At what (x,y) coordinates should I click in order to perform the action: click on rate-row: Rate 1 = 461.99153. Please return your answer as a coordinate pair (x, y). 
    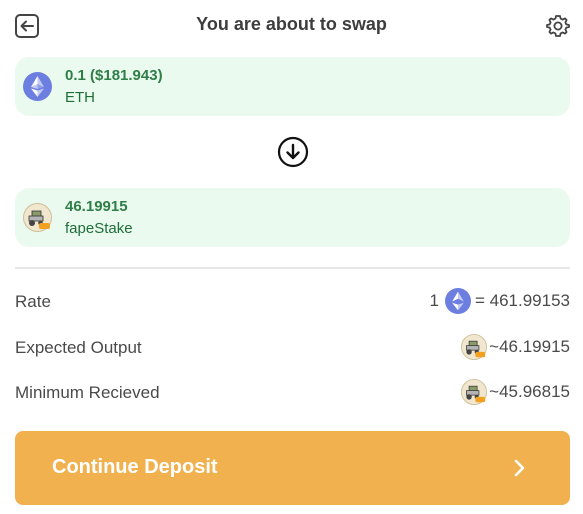
    Looking at the image, I should click on (292, 301).